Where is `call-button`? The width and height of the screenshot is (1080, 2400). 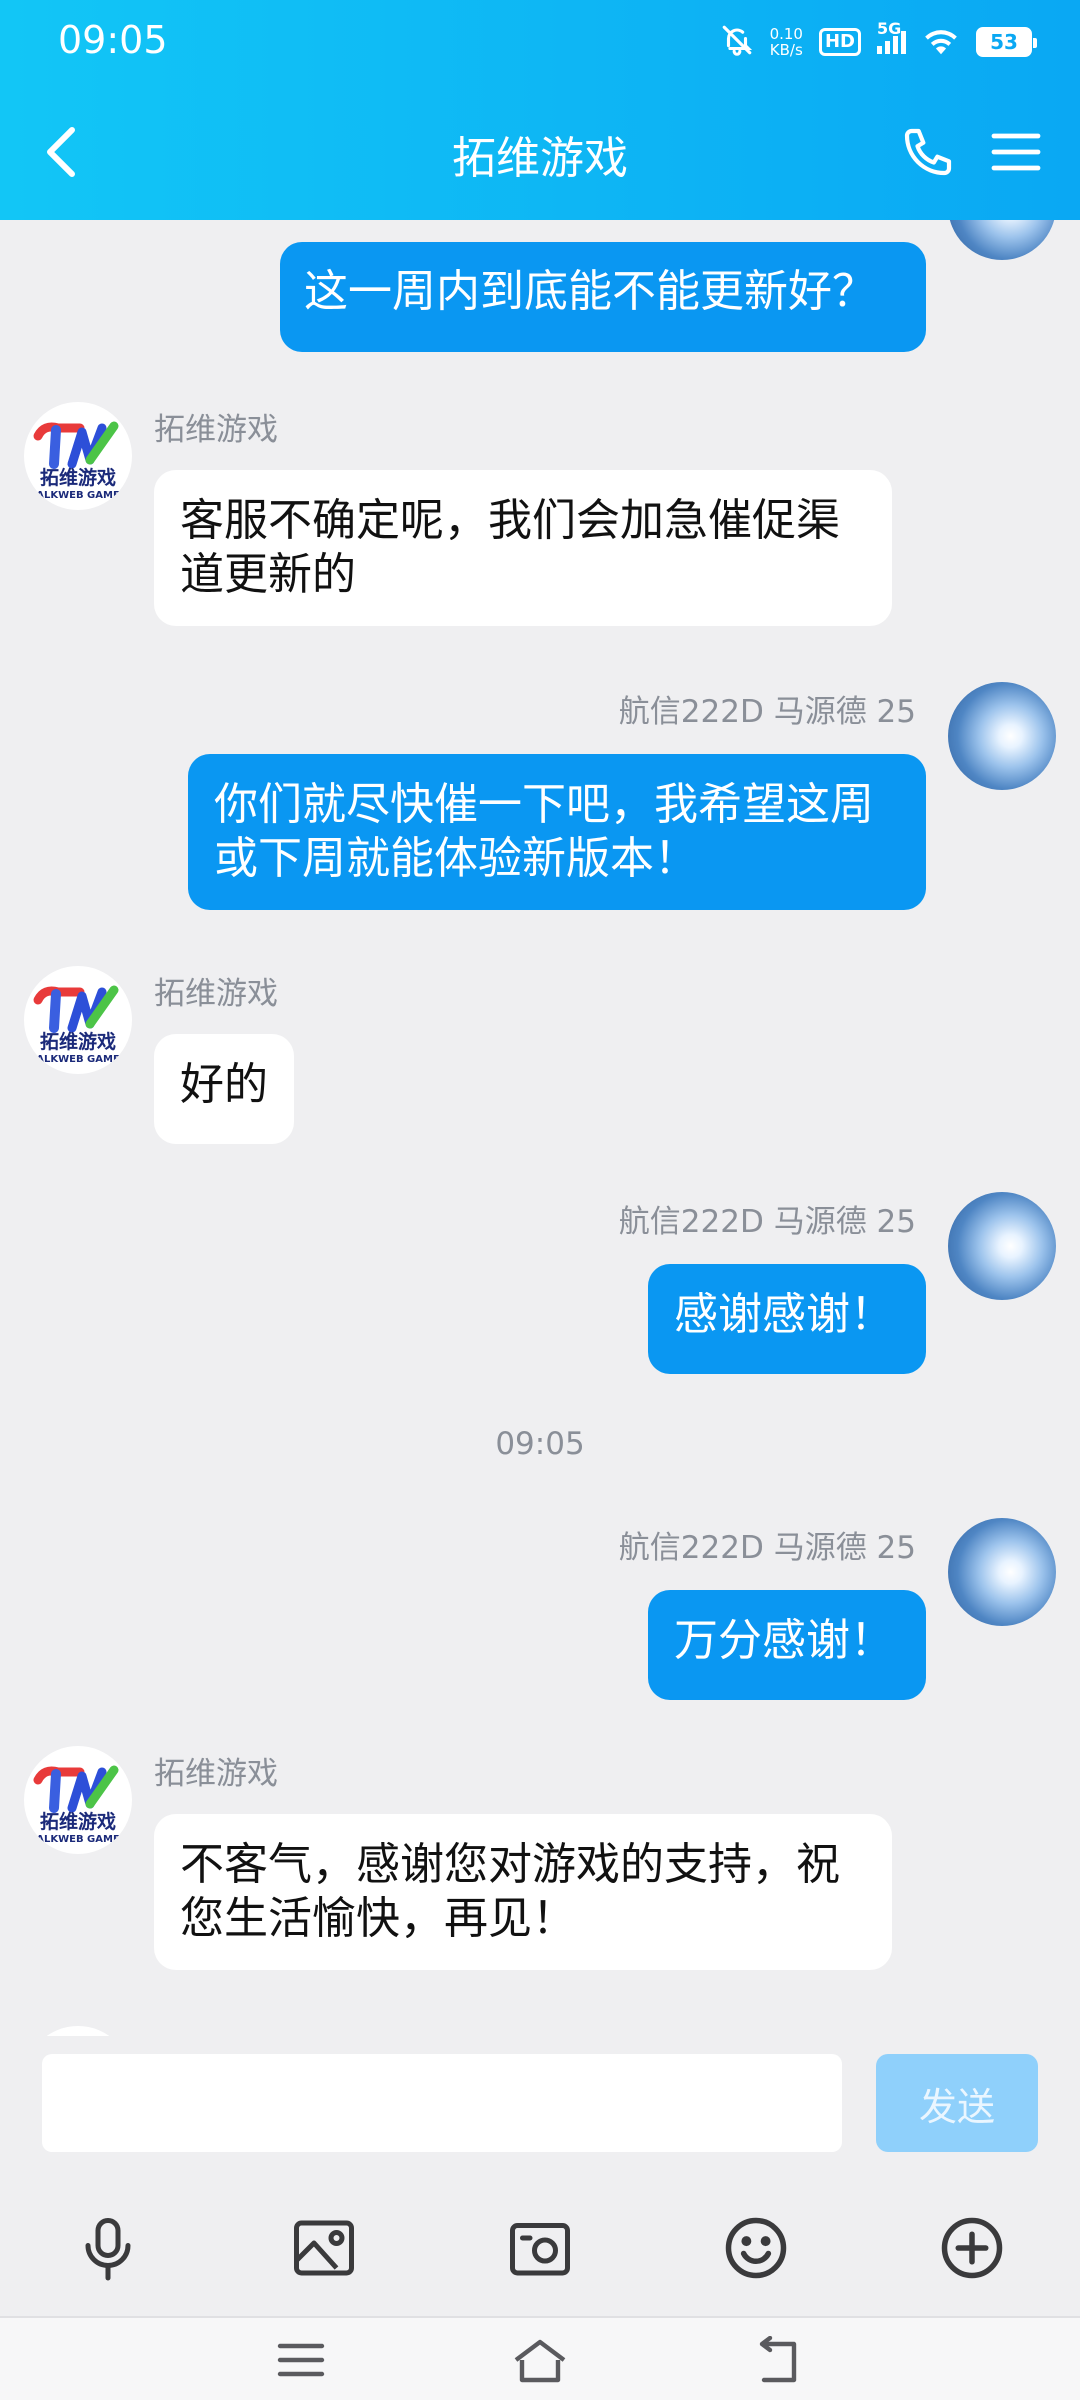 call-button is located at coordinates (928, 152).